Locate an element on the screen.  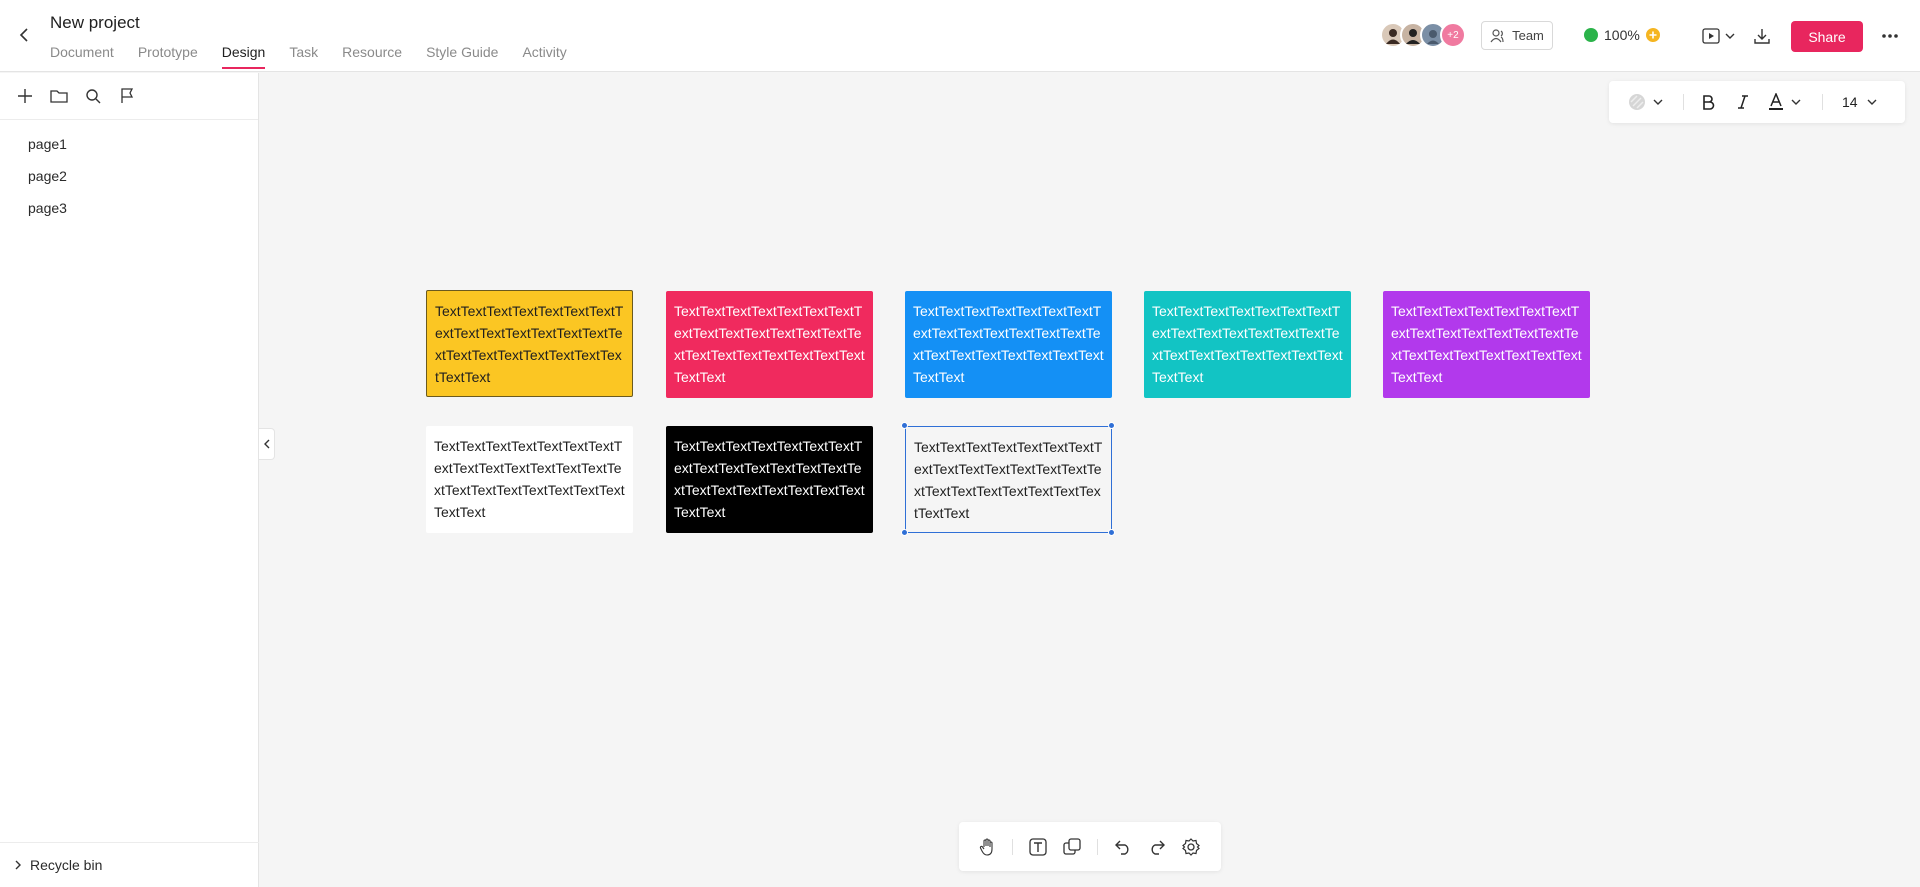
tab-document: Document is located at coordinates (82, 56).